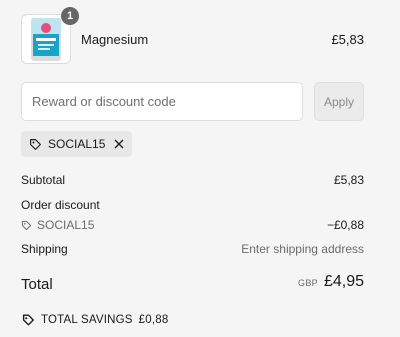  I want to click on total-price: GBP £4,95, so click(331, 282).